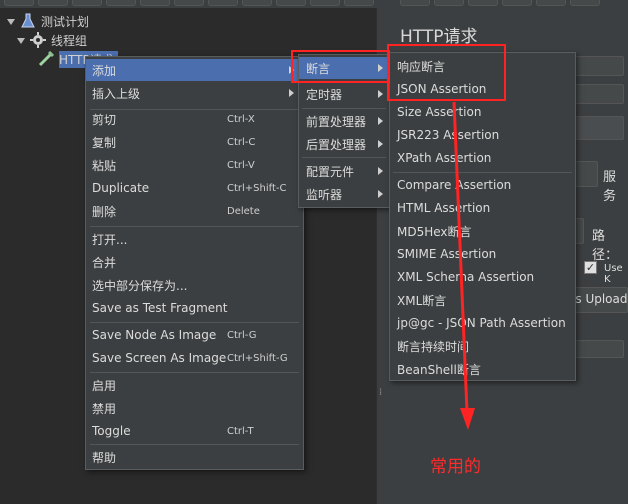 This screenshot has width=628, height=504. I want to click on menu-item-label: 插入上级, so click(116, 93).